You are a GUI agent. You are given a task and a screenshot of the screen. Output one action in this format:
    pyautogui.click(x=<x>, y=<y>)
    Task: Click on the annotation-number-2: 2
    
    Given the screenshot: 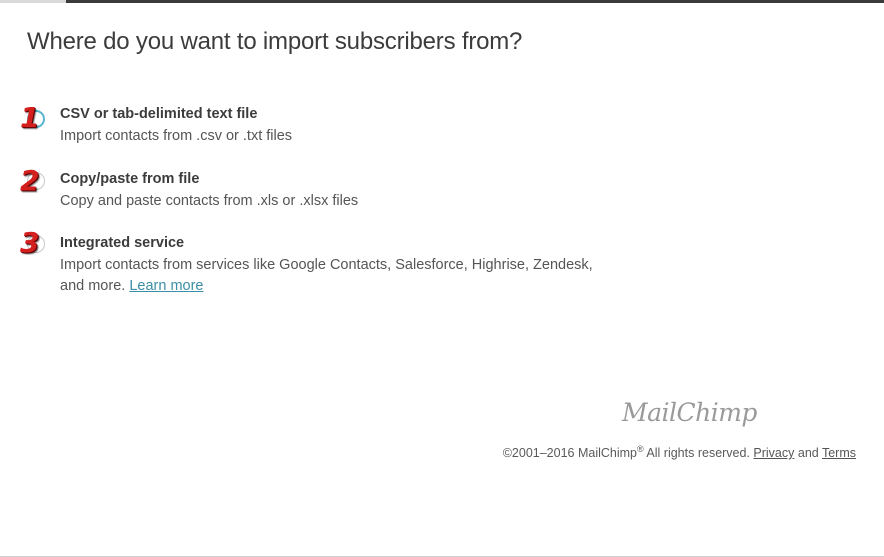 What is the action you would take?
    pyautogui.click(x=30, y=180)
    